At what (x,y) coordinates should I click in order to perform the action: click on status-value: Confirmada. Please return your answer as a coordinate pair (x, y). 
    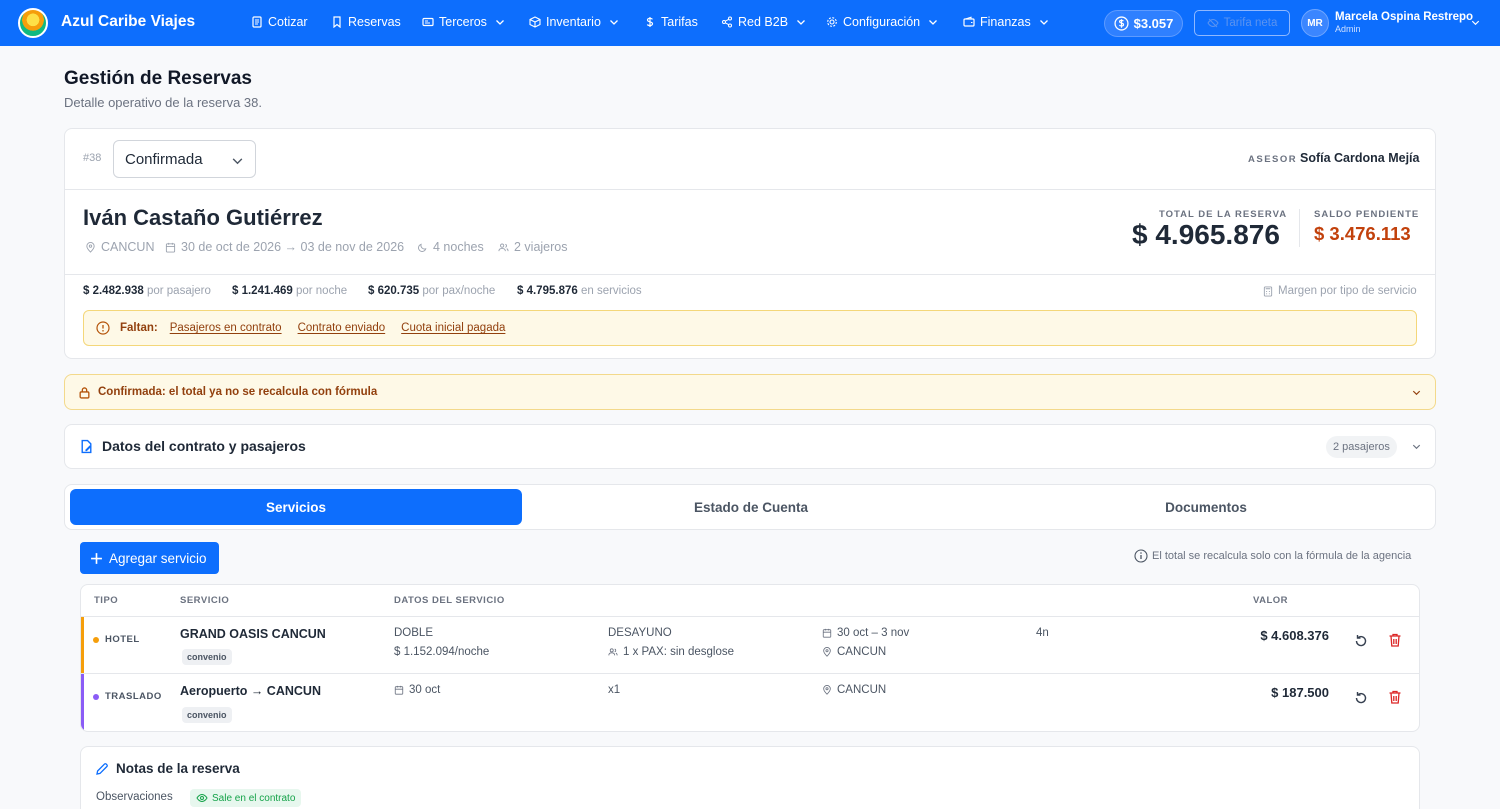
    Looking at the image, I should click on (164, 159).